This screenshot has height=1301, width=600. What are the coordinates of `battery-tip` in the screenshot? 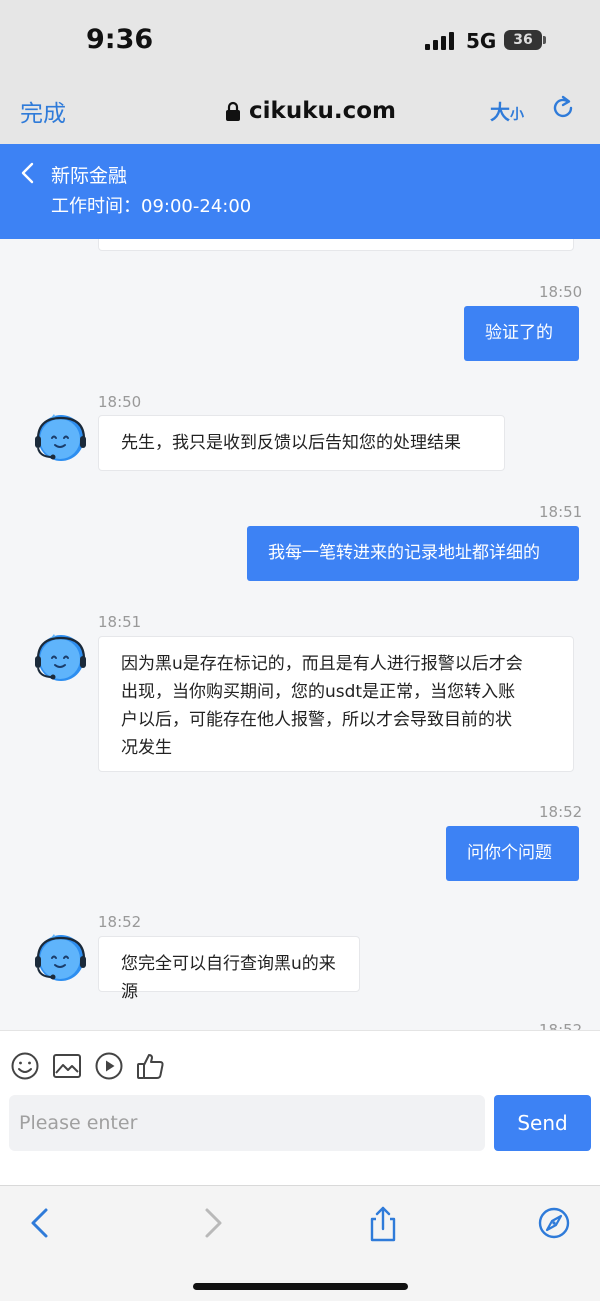 It's located at (544, 40).